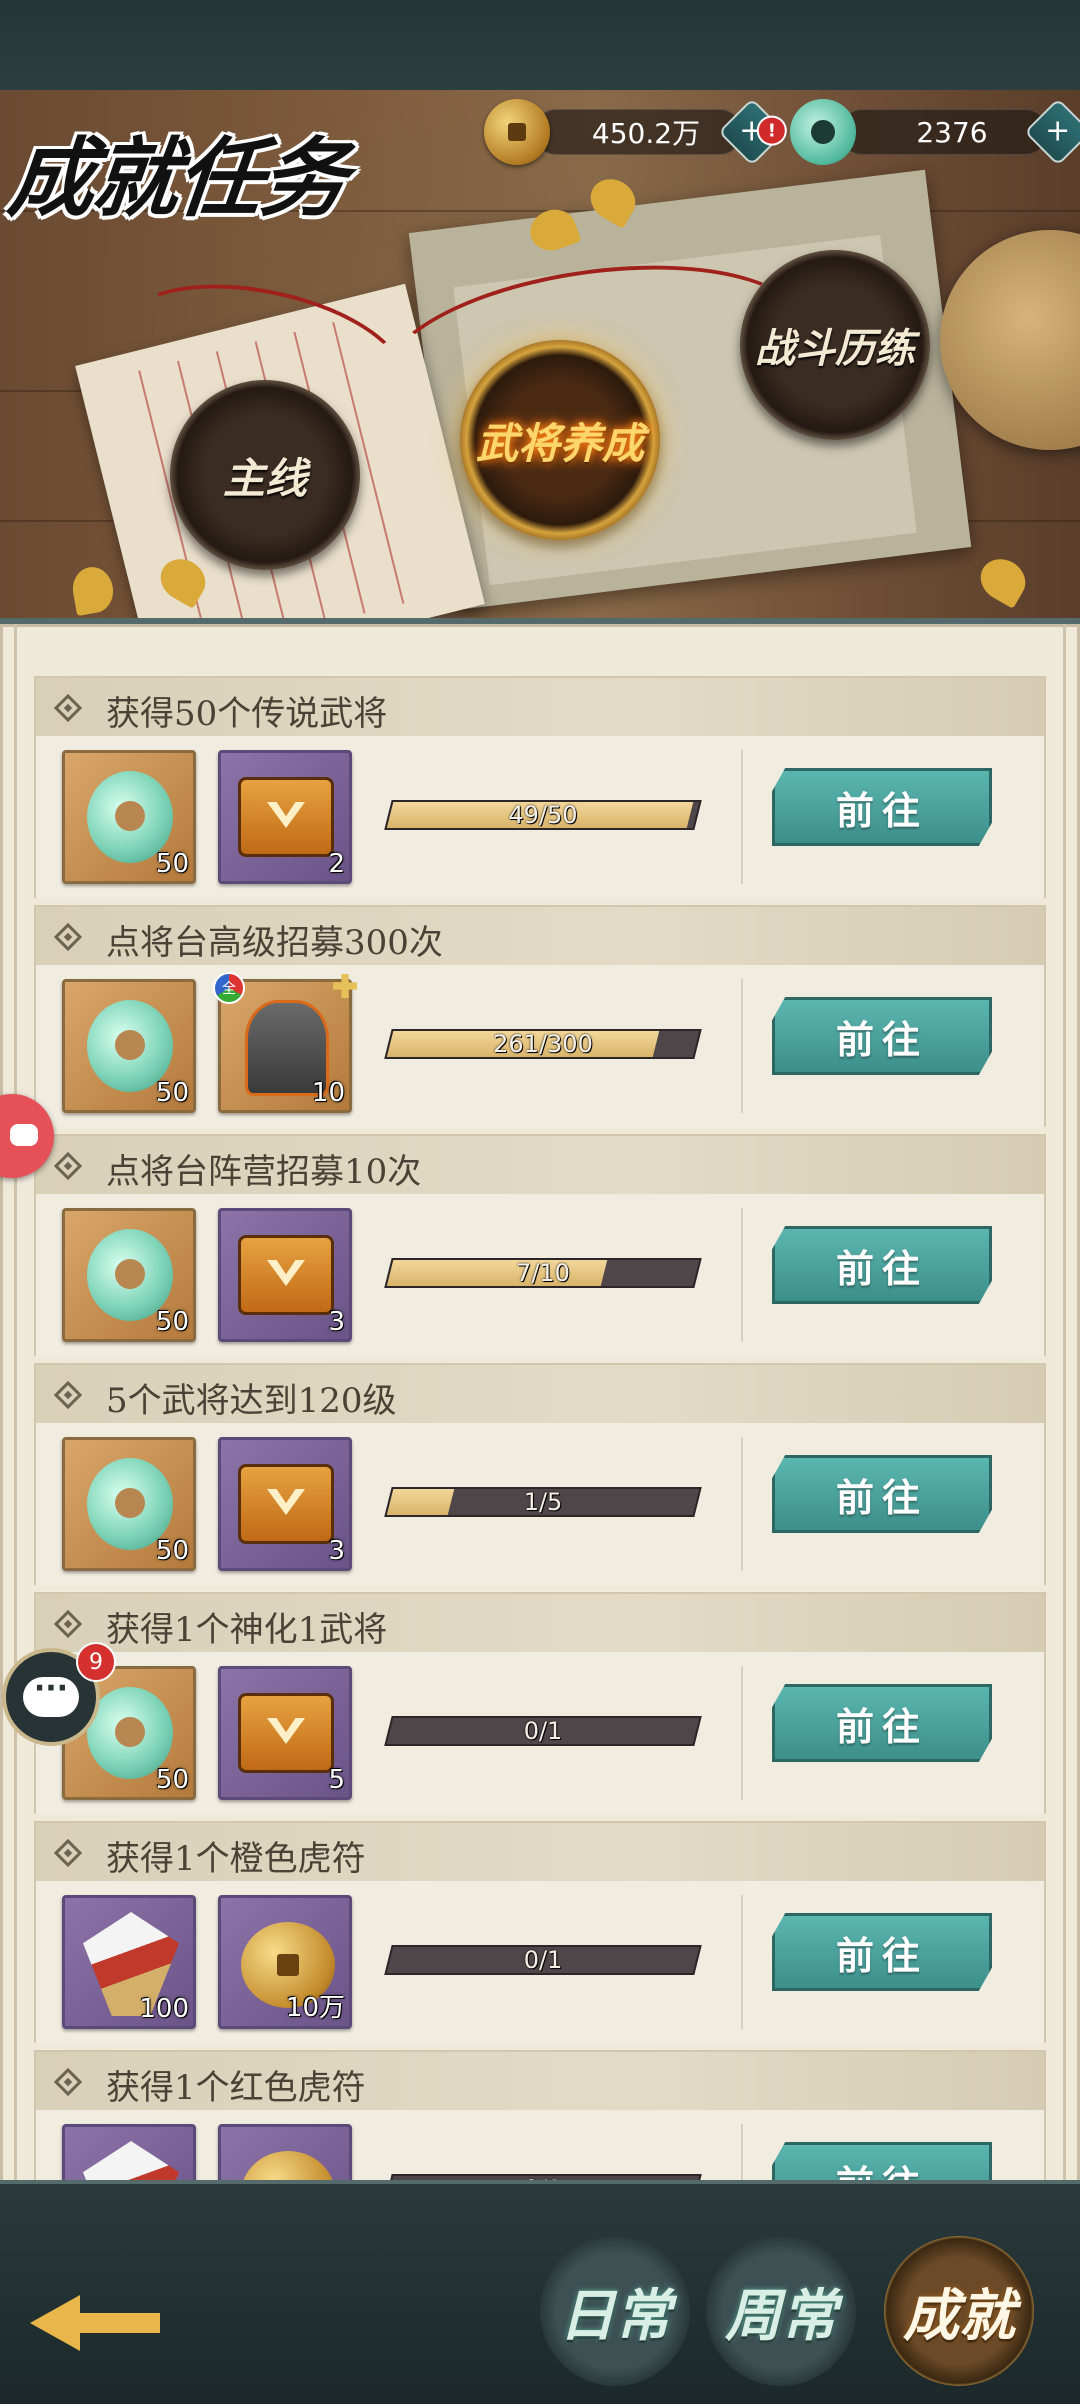 This screenshot has height=2404, width=1080. I want to click on task-body: 50 3 1/5 前往, so click(540, 1504).